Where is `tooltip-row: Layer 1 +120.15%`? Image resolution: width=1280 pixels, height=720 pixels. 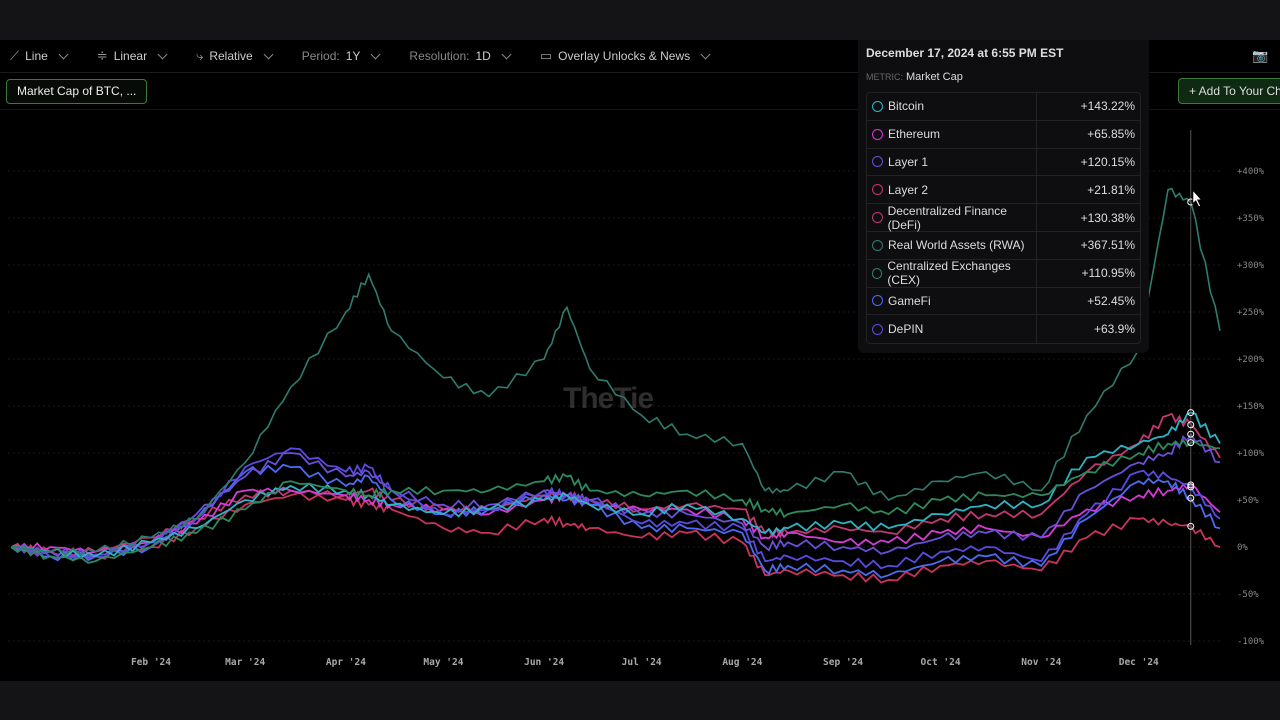
tooltip-row: Layer 1 +120.15% is located at coordinates (1003, 162).